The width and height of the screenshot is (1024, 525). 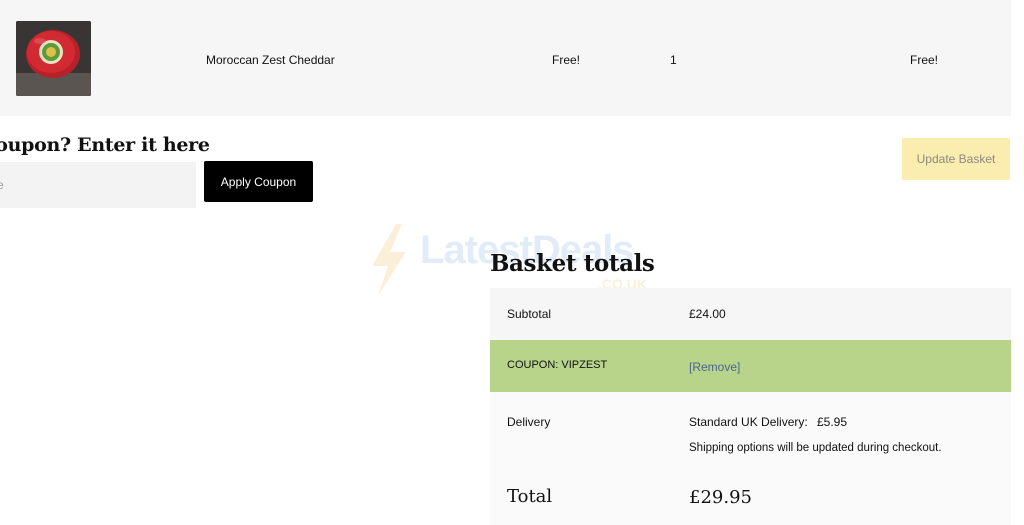 I want to click on basket-totals-title: Basket totals, so click(x=572, y=263).